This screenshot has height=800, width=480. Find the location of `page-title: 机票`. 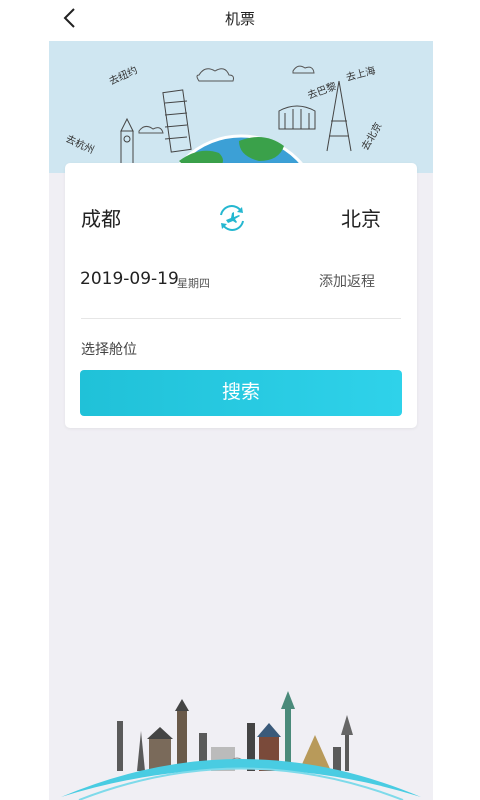

page-title: 机票 is located at coordinates (239, 19).